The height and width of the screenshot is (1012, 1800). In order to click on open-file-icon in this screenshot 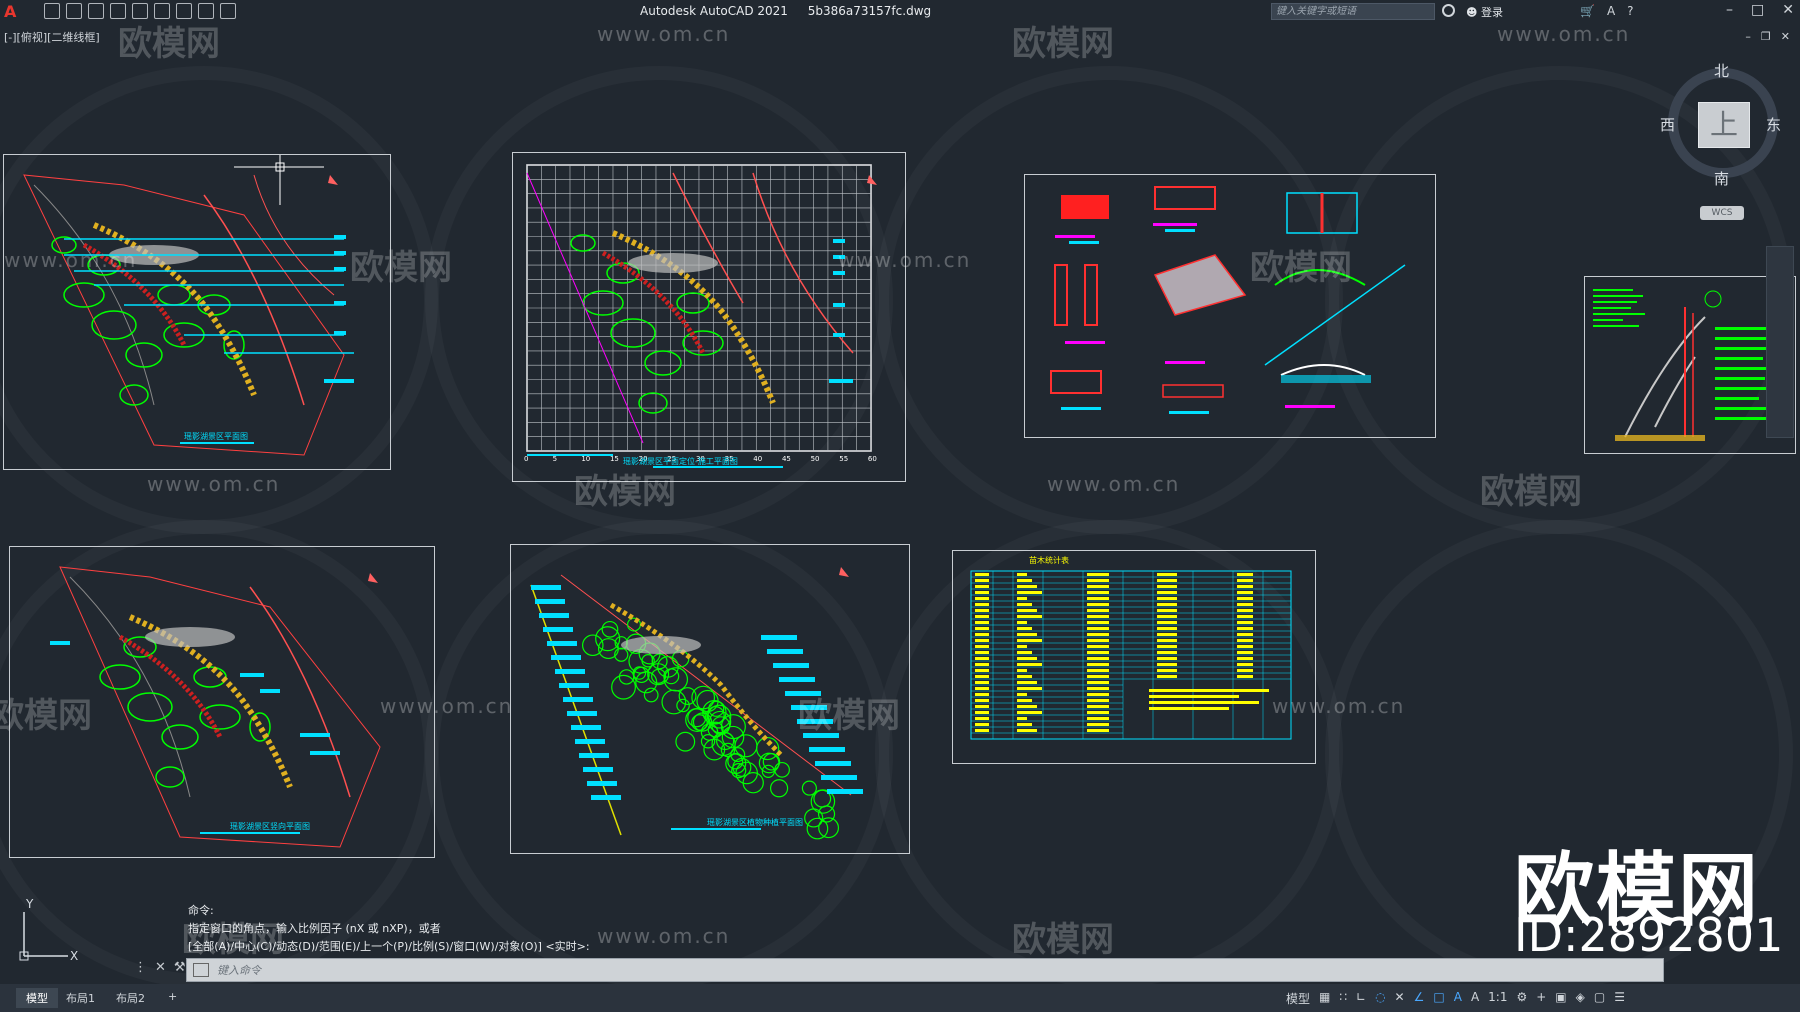, I will do `click(74, 11)`.